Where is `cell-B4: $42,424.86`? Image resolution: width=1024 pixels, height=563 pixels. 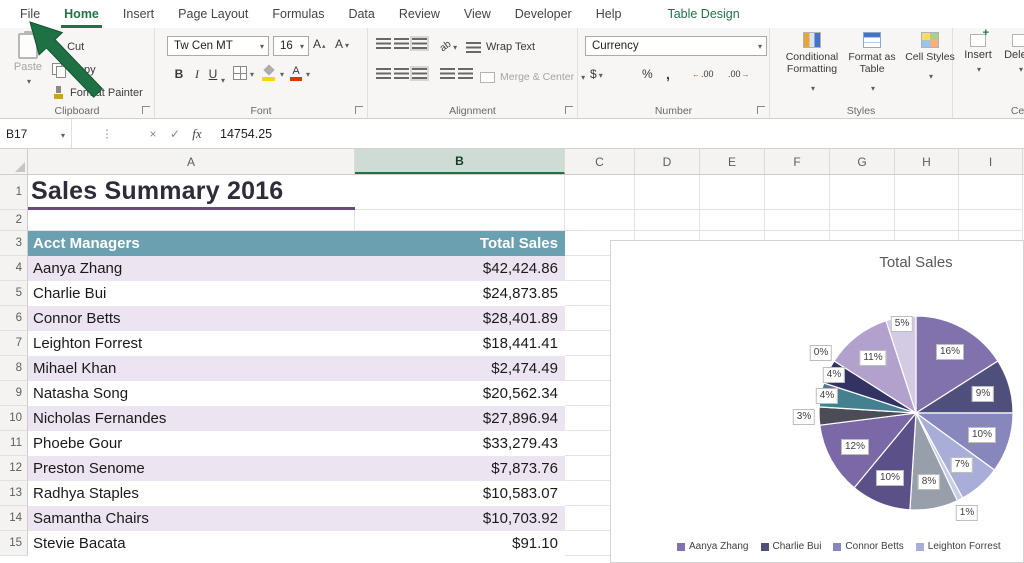 cell-B4: $42,424.86 is located at coordinates (460, 268).